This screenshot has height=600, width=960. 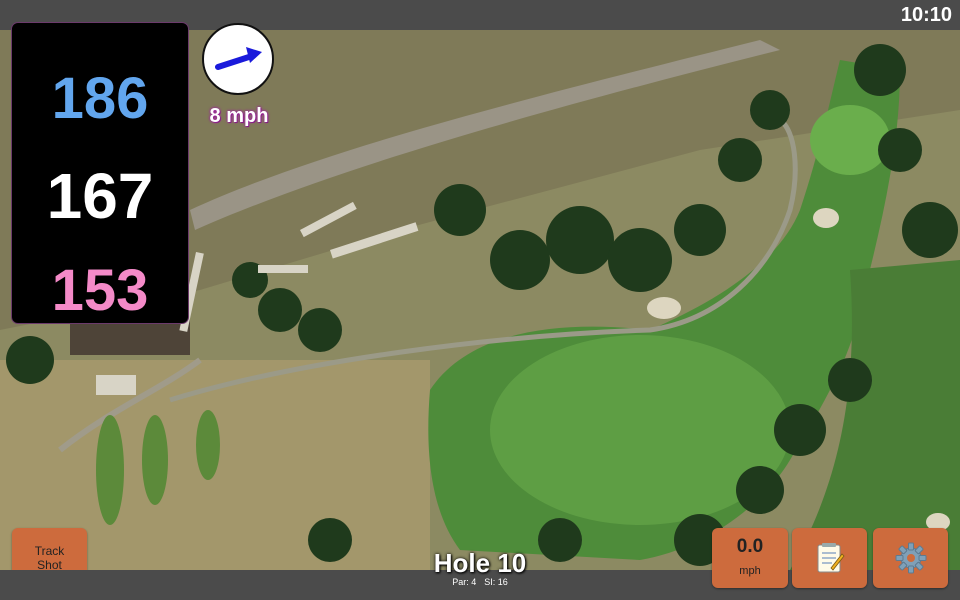 I want to click on hole-si: SI: 16, so click(x=496, y=582).